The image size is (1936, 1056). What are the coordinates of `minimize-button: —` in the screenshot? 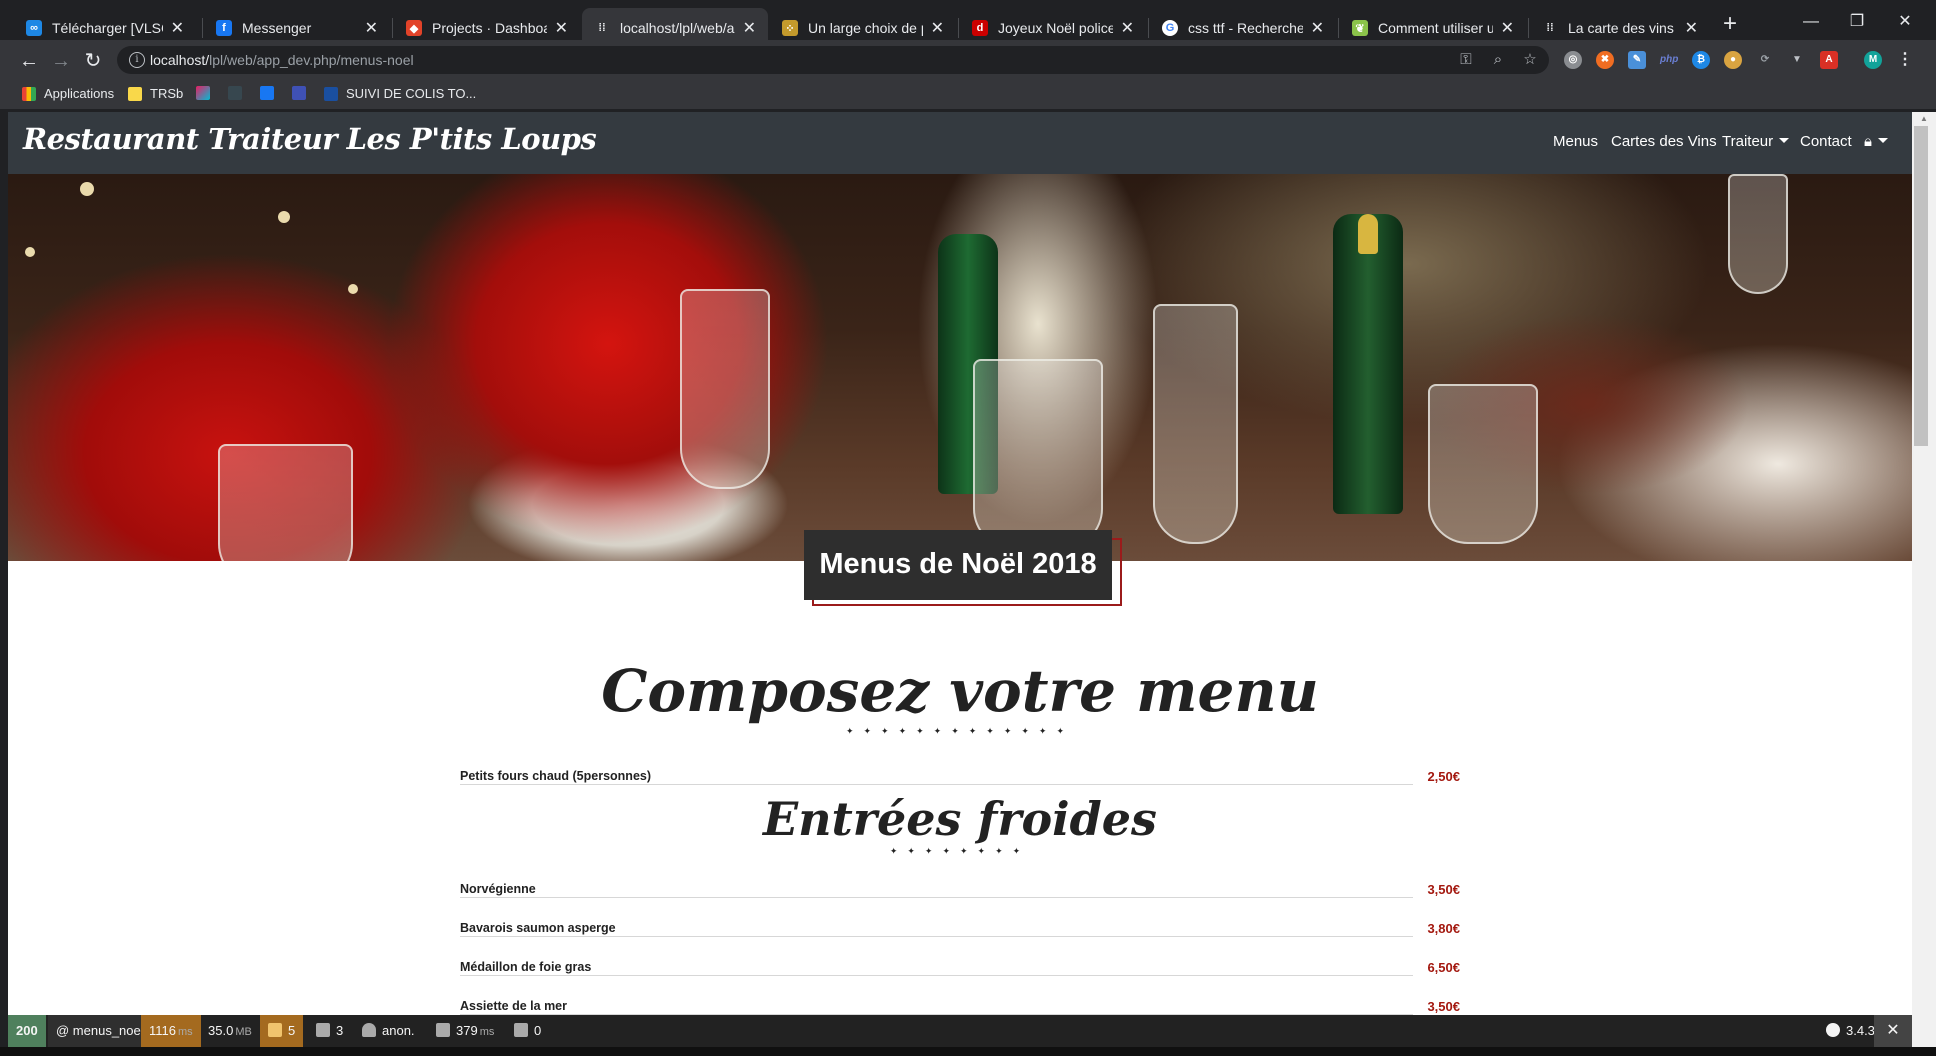 It's located at (1811, 22).